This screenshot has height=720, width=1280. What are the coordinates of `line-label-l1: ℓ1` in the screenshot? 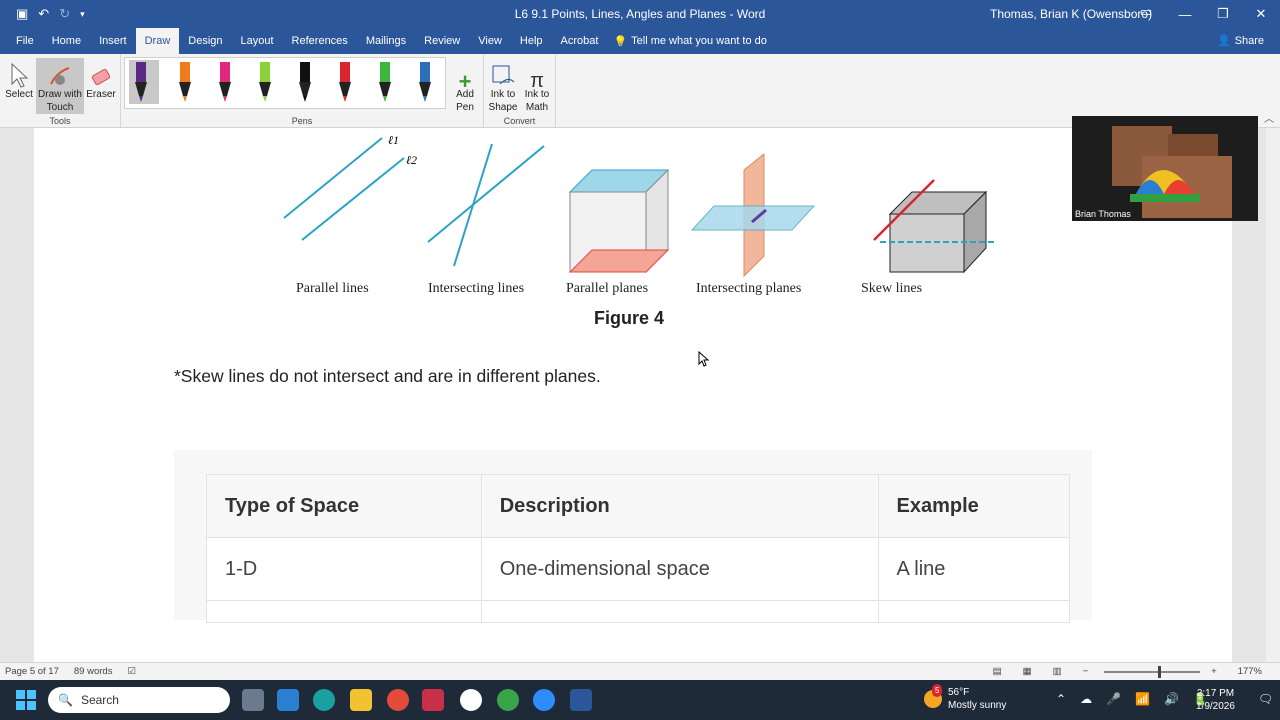 It's located at (393, 140).